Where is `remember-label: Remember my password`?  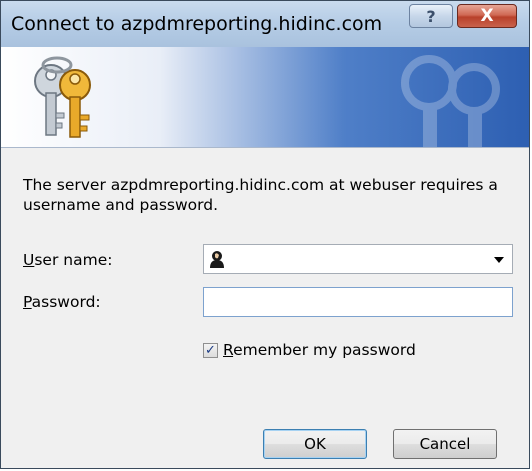 remember-label: Remember my password is located at coordinates (319, 350).